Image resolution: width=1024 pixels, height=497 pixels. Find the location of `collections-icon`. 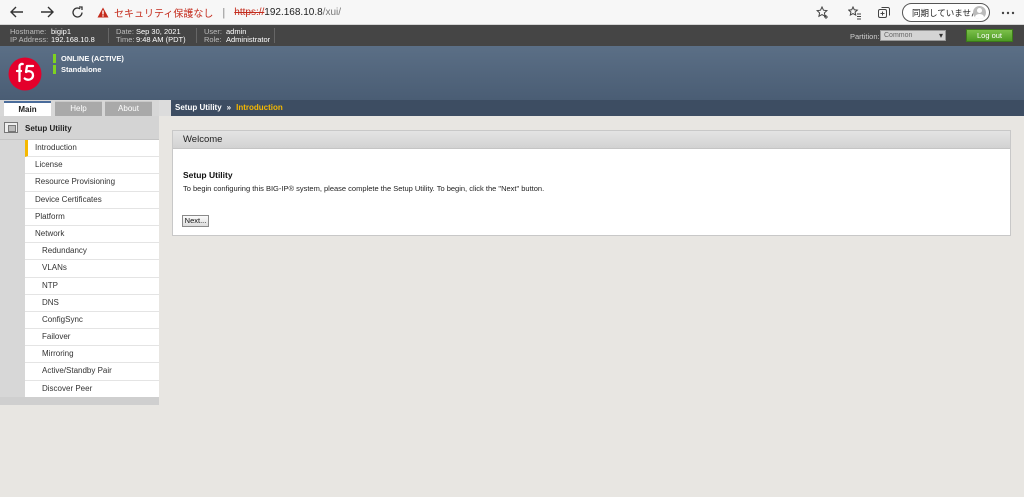

collections-icon is located at coordinates (883, 12).